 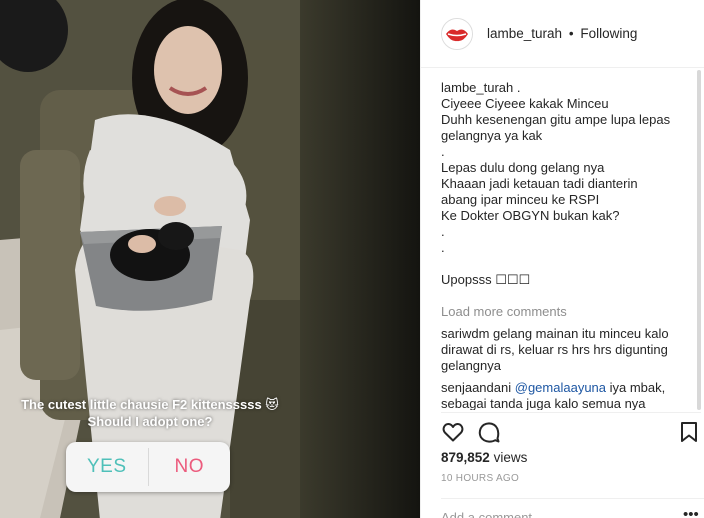 I want to click on caption-line: Lepas dulu dong gelang nya, so click(x=523, y=167).